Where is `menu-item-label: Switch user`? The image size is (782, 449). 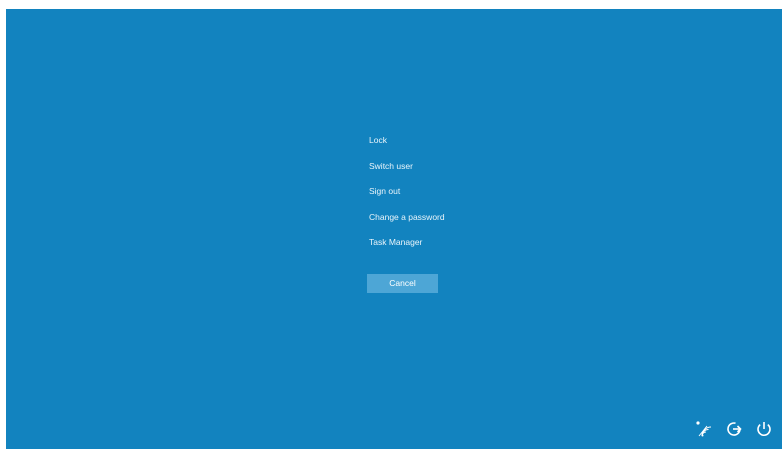 menu-item-label: Switch user is located at coordinates (391, 165).